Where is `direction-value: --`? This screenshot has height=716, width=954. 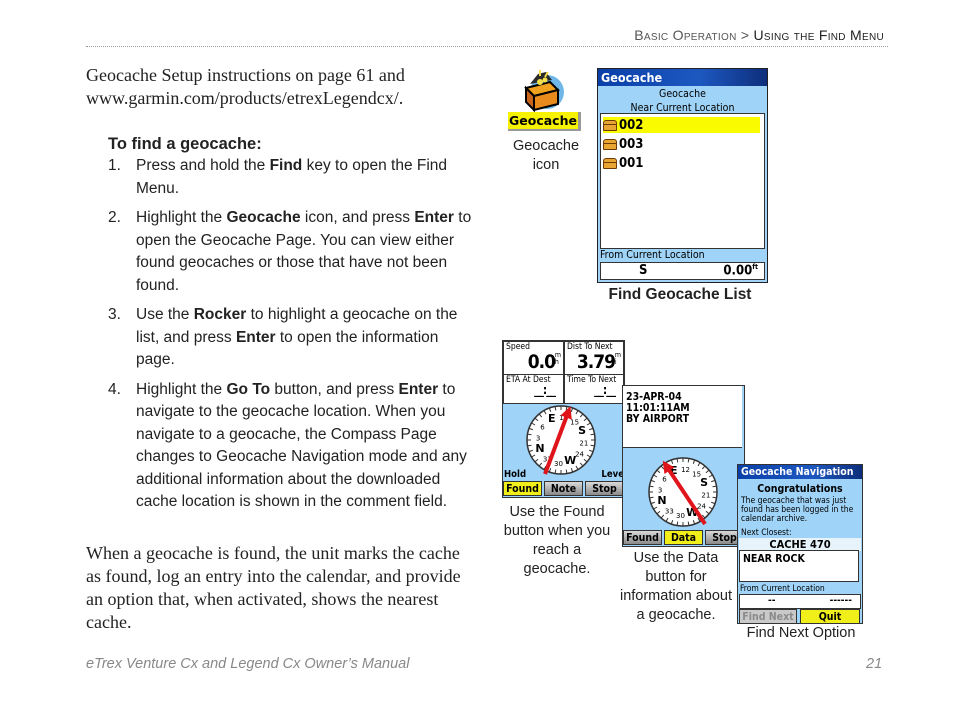
direction-value: -- is located at coordinates (772, 600).